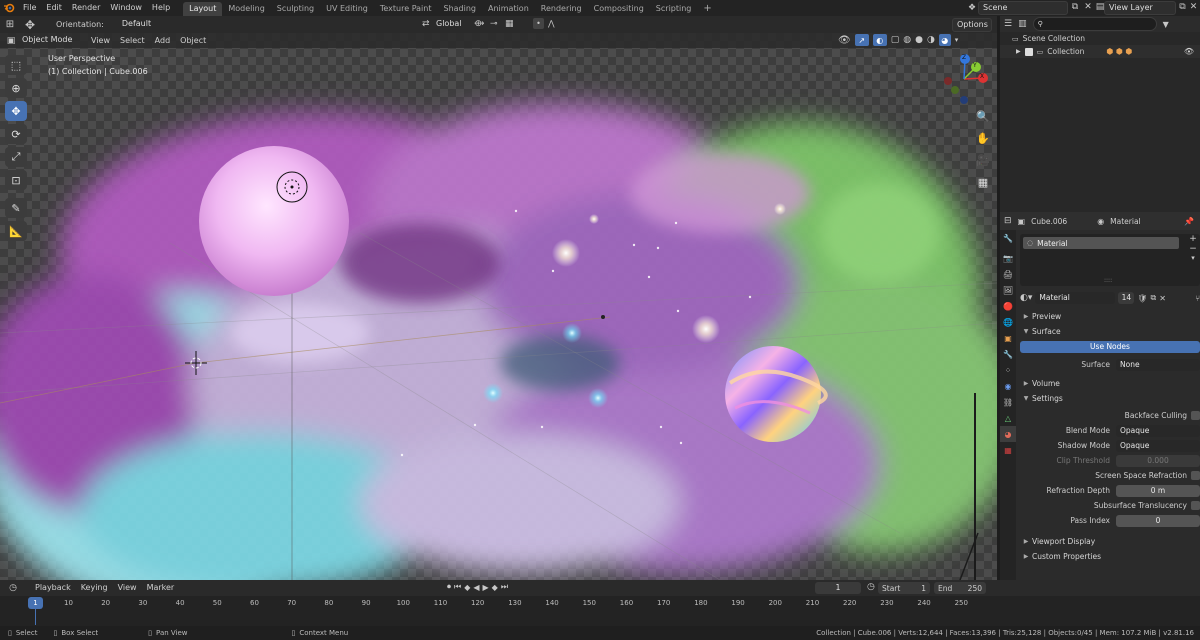 This screenshot has width=1200, height=640. Describe the element at coordinates (1108, 280) in the screenshot. I see `list-resize-handle: ::::` at that location.